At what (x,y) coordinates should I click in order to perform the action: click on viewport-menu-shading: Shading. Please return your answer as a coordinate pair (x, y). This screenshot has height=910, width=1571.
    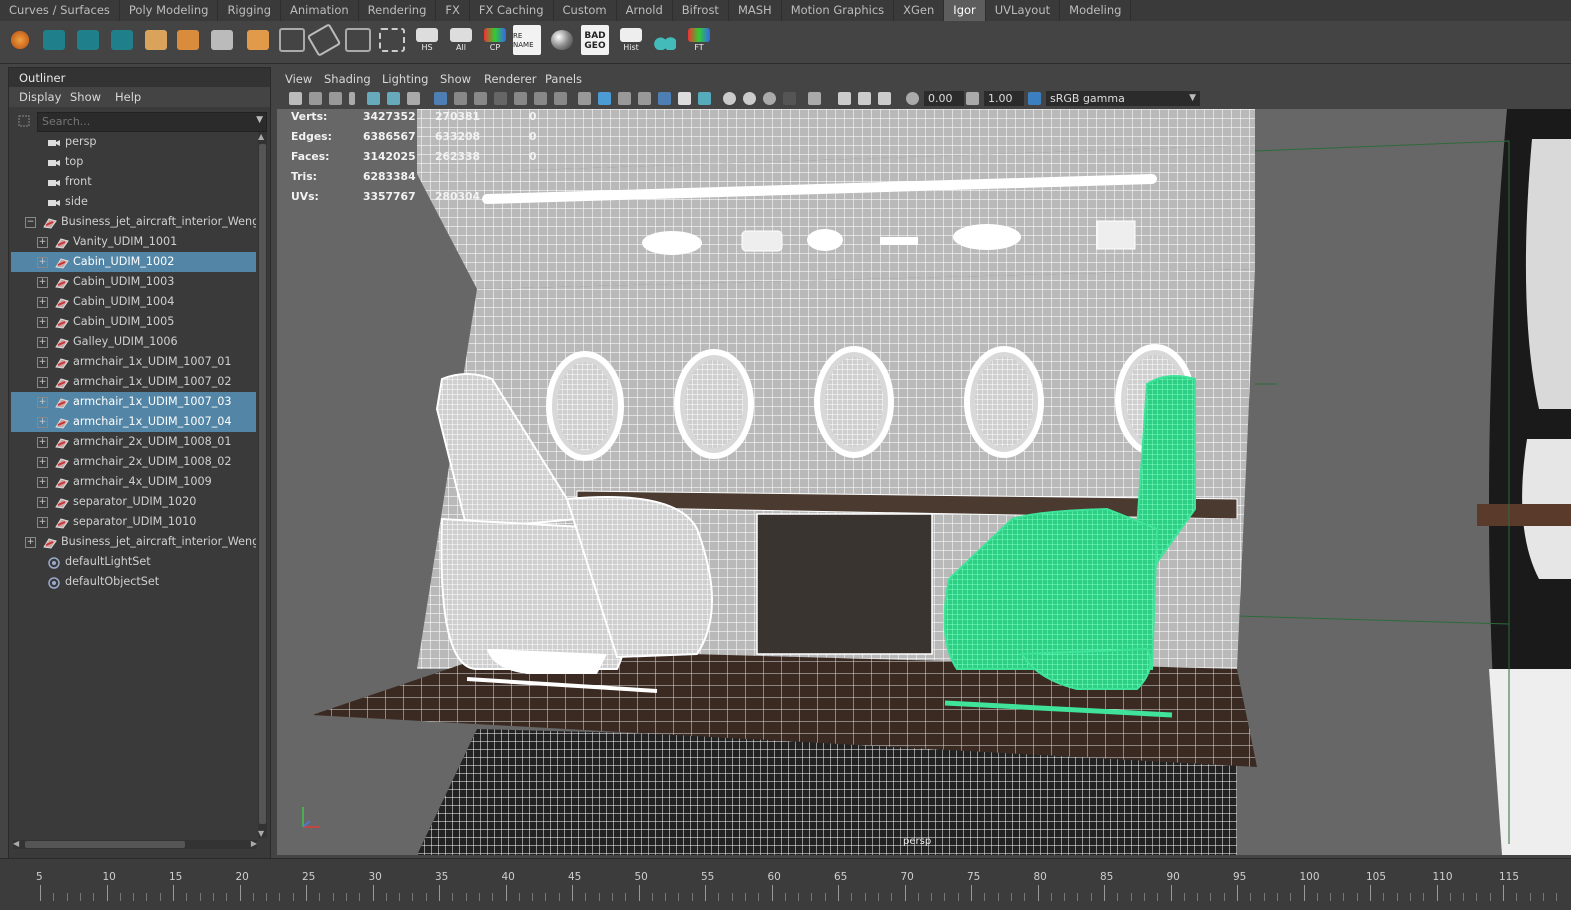
    Looking at the image, I should click on (347, 79).